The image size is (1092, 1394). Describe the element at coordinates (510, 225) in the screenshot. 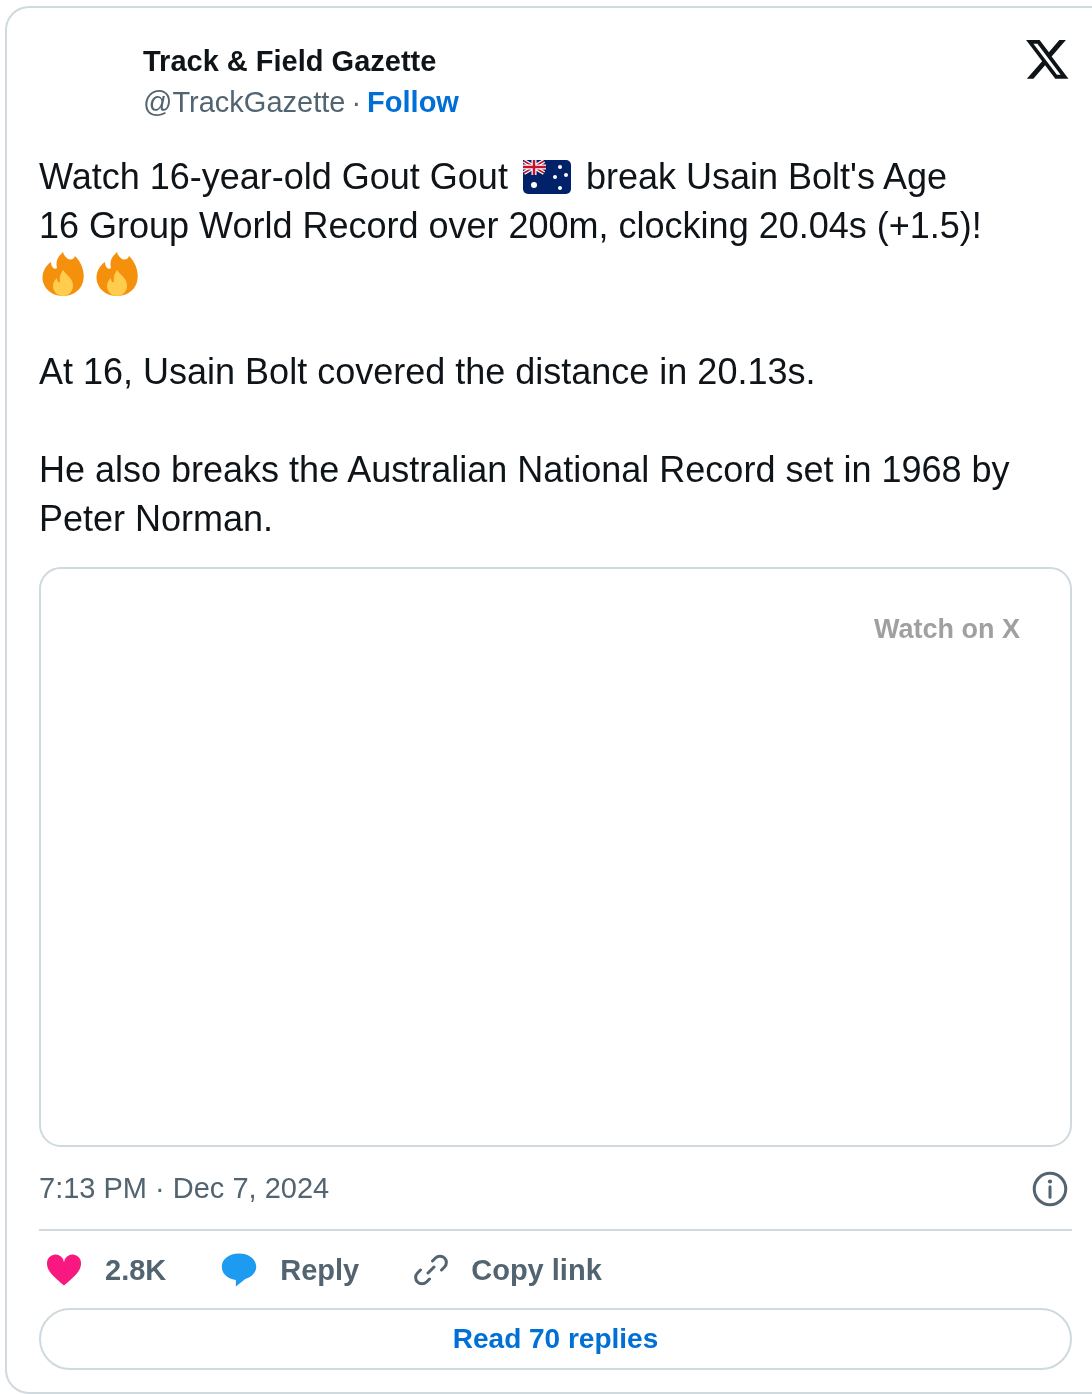

I see `tweet-text: 16 Group World Record over 200m, clocking 20.04s (+1.5)!` at that location.